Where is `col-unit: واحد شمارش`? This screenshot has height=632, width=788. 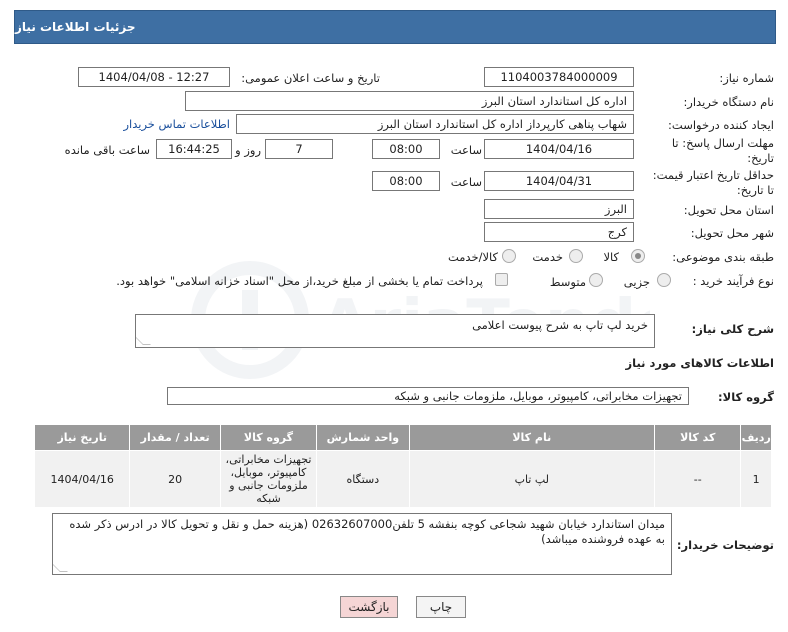
col-unit: واحد شمارش is located at coordinates (363, 437).